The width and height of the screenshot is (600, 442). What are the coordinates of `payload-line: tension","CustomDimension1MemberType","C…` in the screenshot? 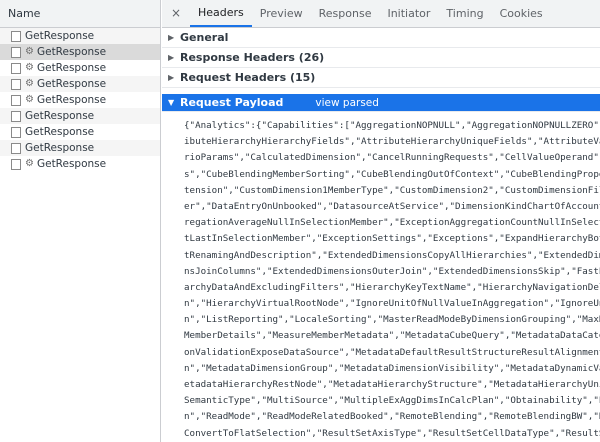 It's located at (392, 190).